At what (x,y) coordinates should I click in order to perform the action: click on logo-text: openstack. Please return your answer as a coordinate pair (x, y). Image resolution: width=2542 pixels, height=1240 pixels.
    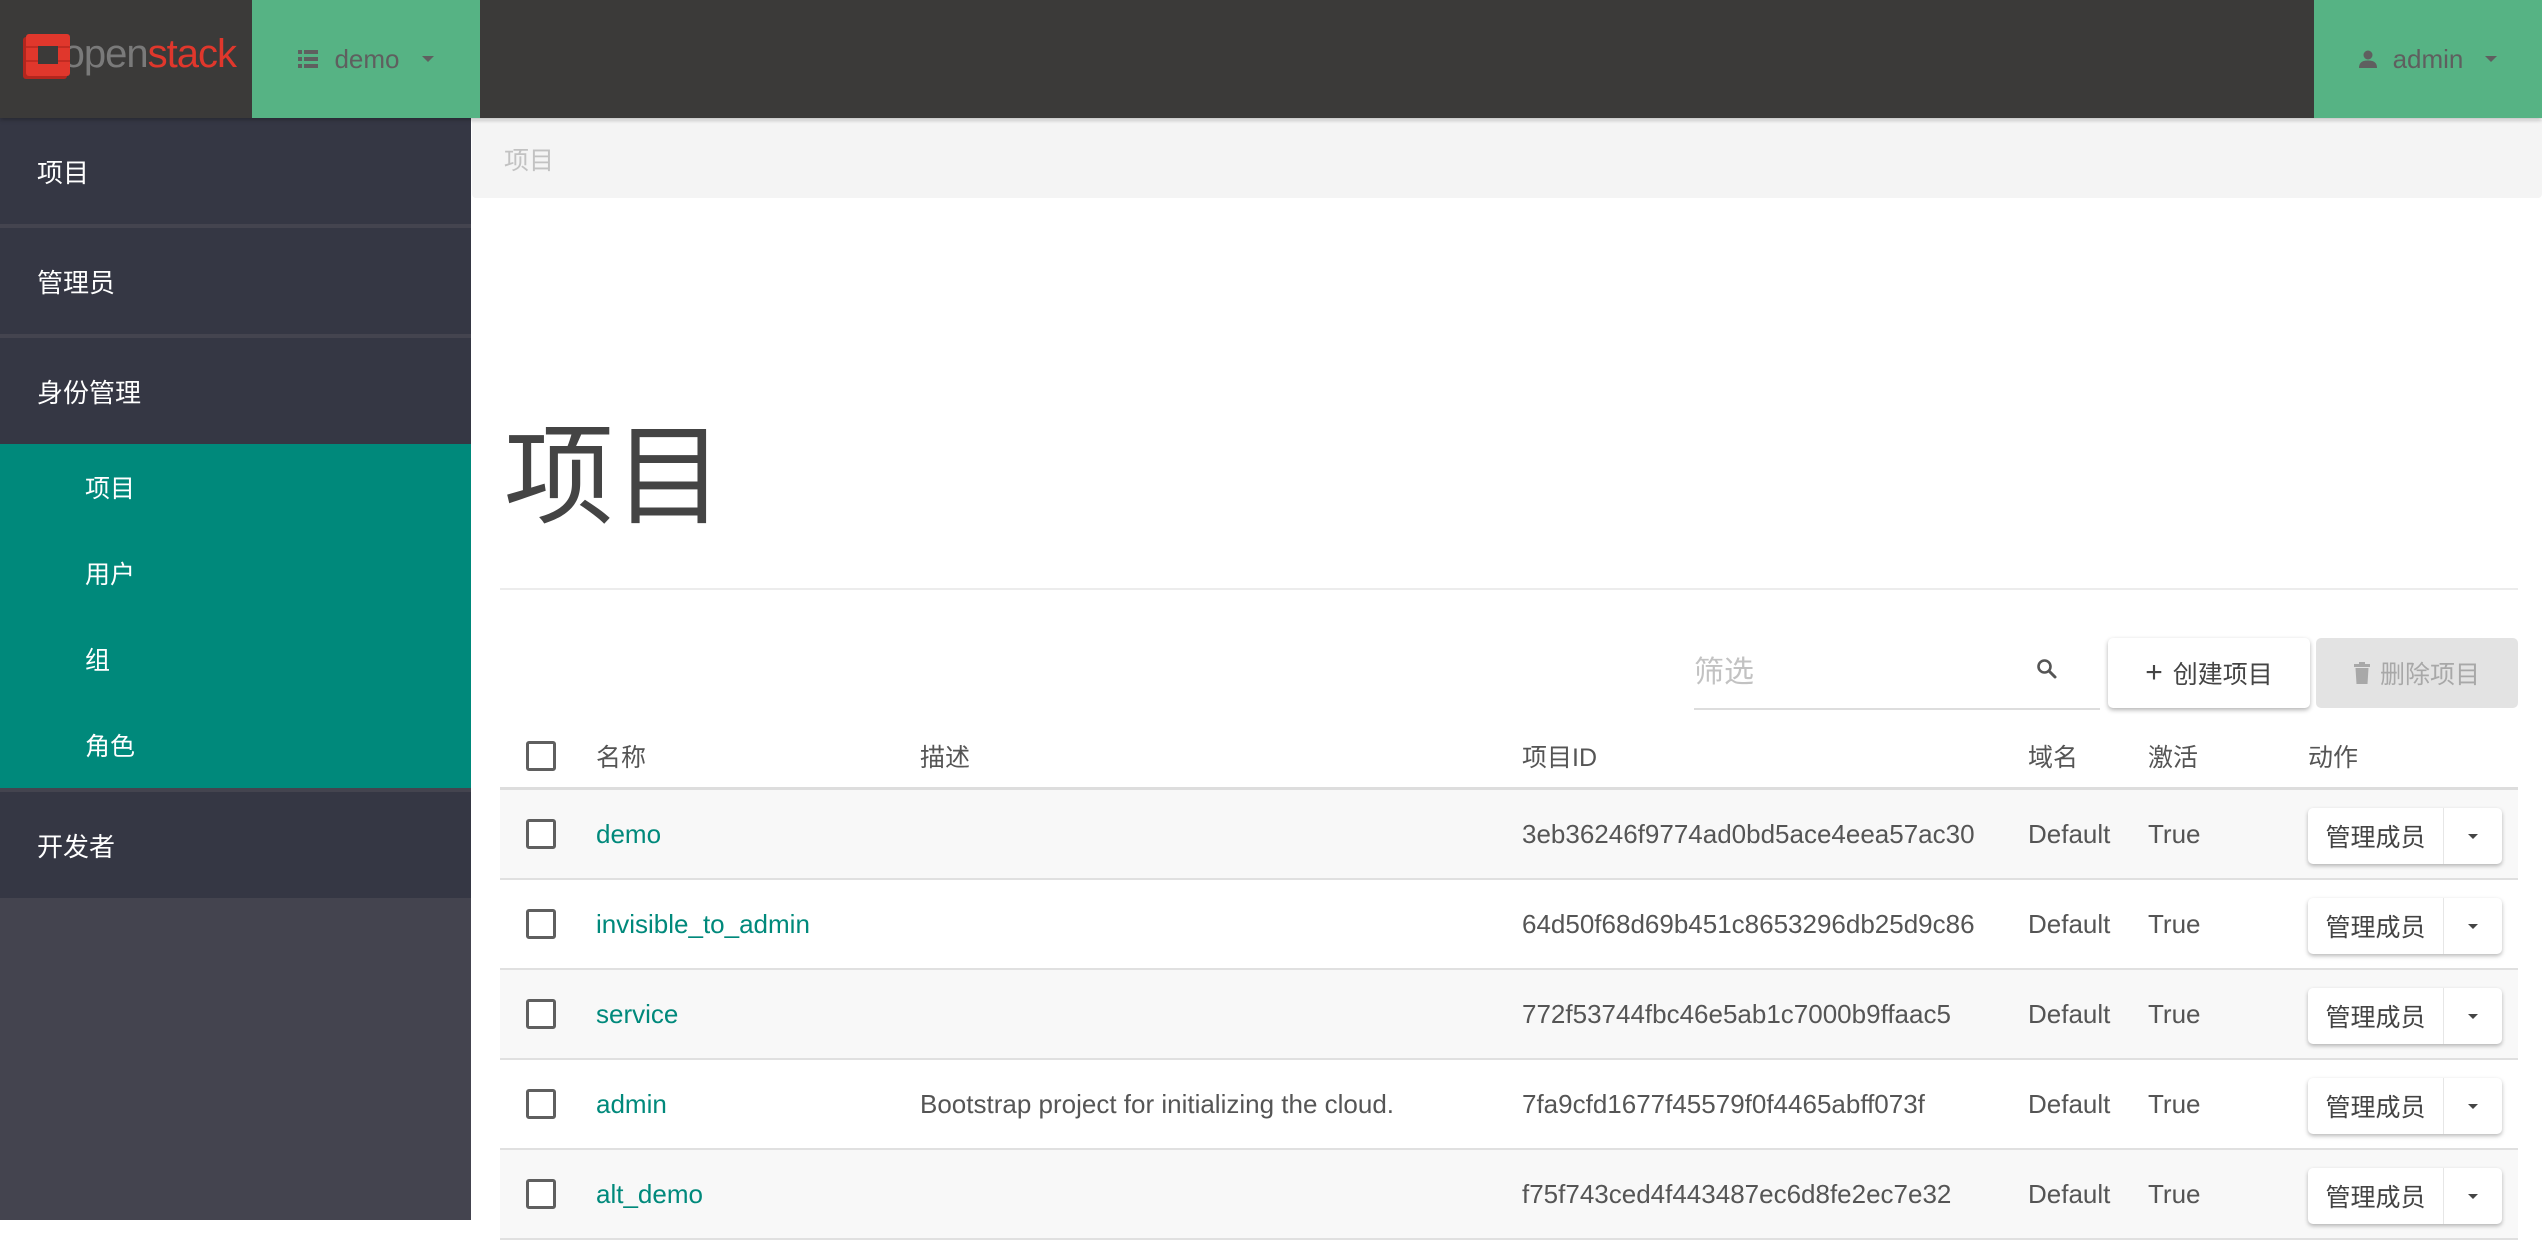
    Looking at the image, I should click on (149, 54).